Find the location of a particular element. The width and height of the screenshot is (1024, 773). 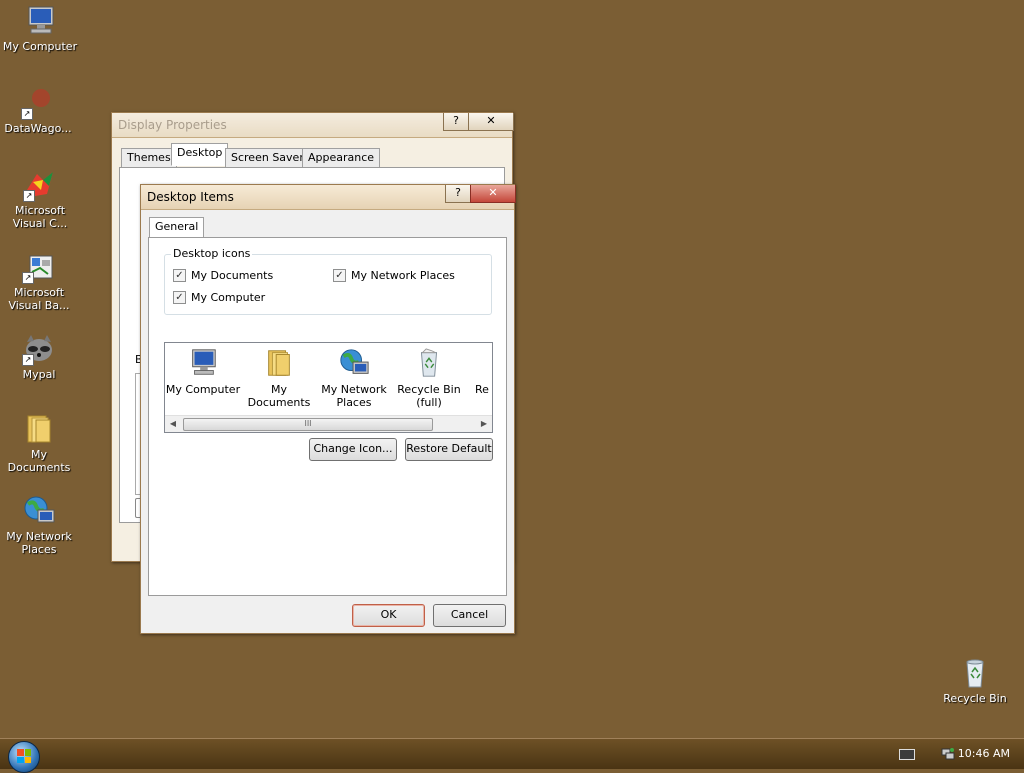

dialog-title: Desktop Items is located at coordinates (190, 197).